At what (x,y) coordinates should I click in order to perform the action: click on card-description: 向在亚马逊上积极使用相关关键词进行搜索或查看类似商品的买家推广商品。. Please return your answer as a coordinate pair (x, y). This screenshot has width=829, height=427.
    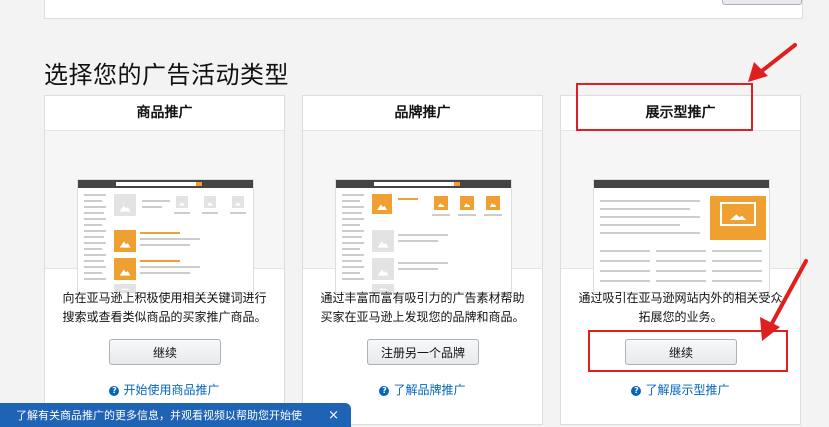
    Looking at the image, I should click on (164, 307).